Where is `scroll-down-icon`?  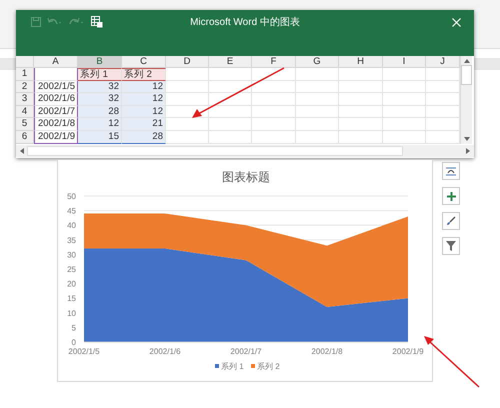
scroll-down-icon is located at coordinates (467, 139).